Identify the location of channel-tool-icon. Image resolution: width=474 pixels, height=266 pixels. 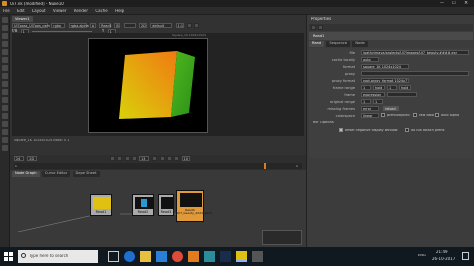
(4, 44).